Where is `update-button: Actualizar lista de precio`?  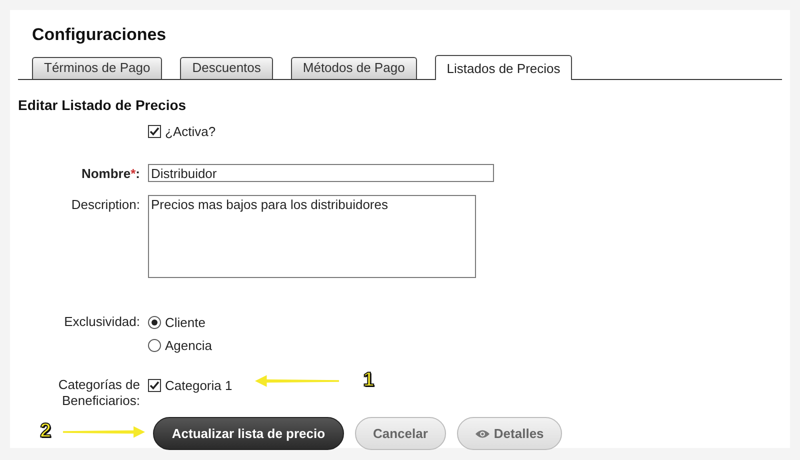
update-button: Actualizar lista de precio is located at coordinates (248, 433).